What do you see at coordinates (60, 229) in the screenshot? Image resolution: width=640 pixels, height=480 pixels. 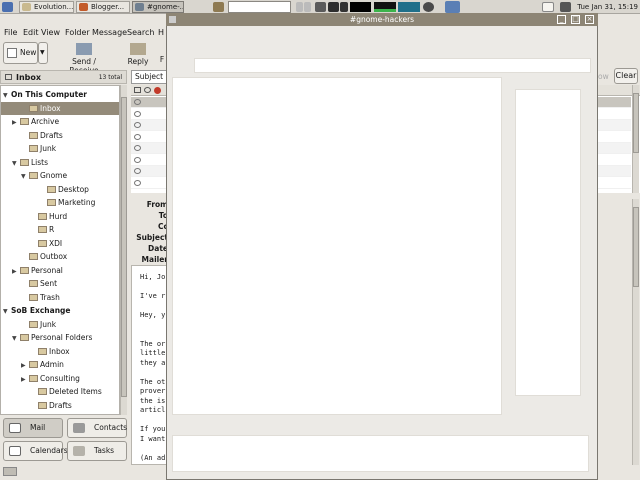 I see `folder-item: R` at bounding box center [60, 229].